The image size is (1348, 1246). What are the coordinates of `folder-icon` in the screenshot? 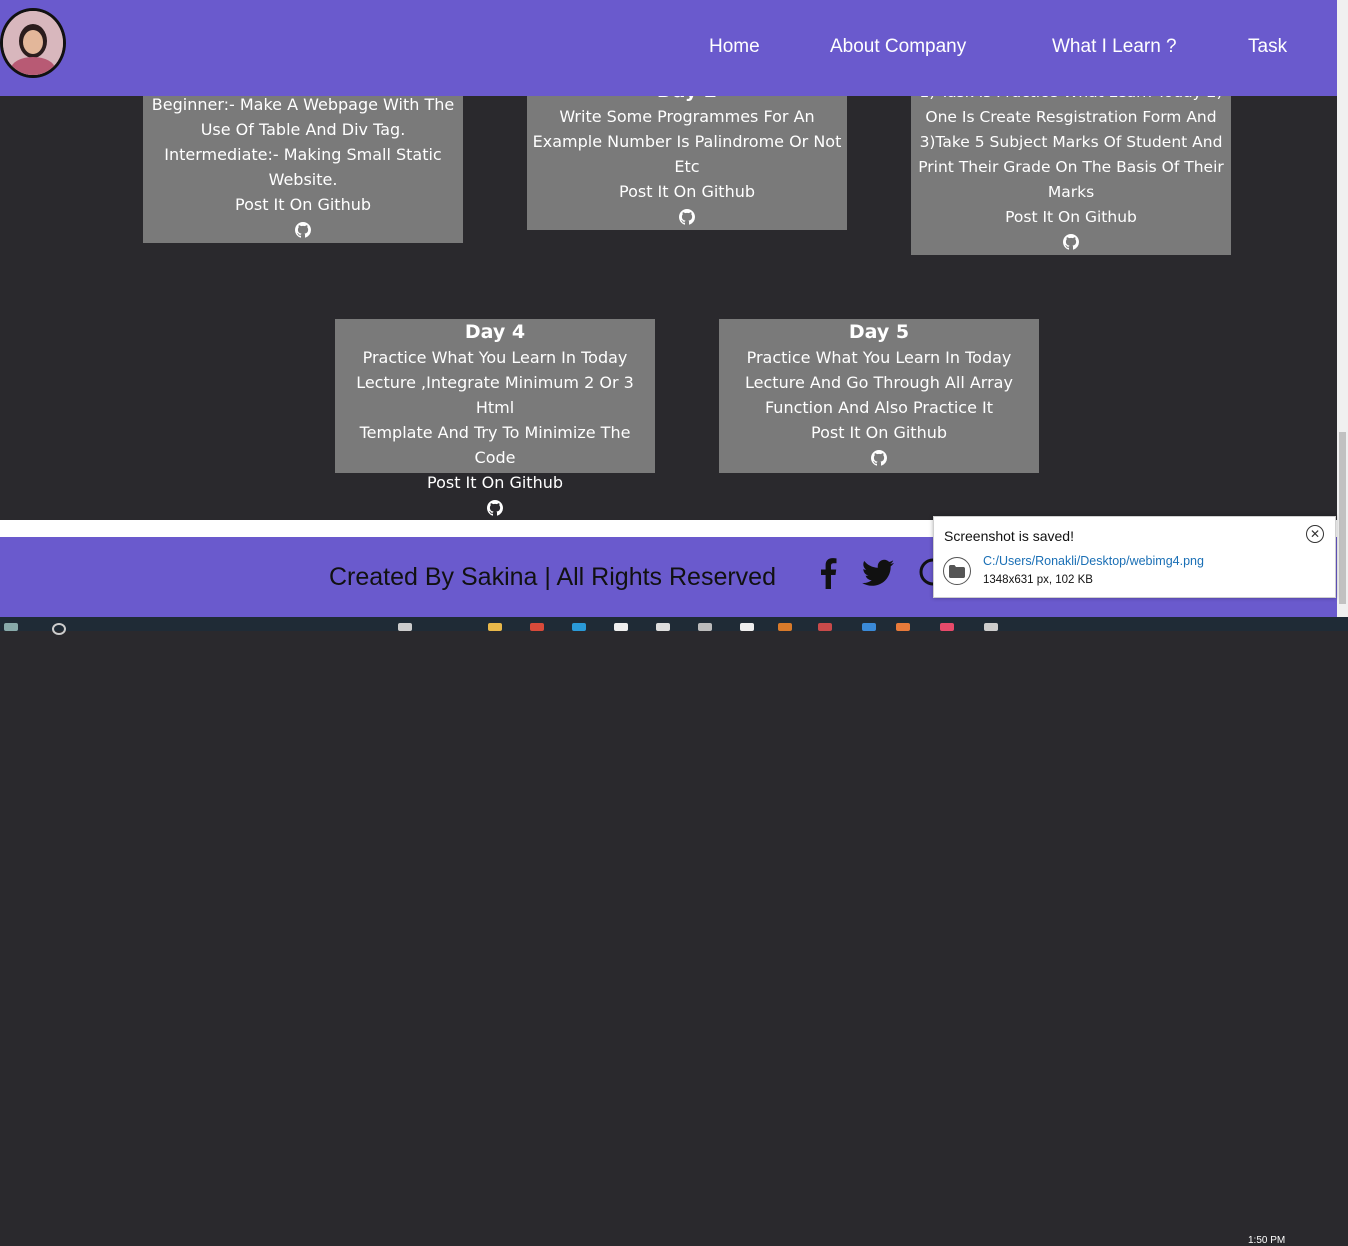 It's located at (957, 571).